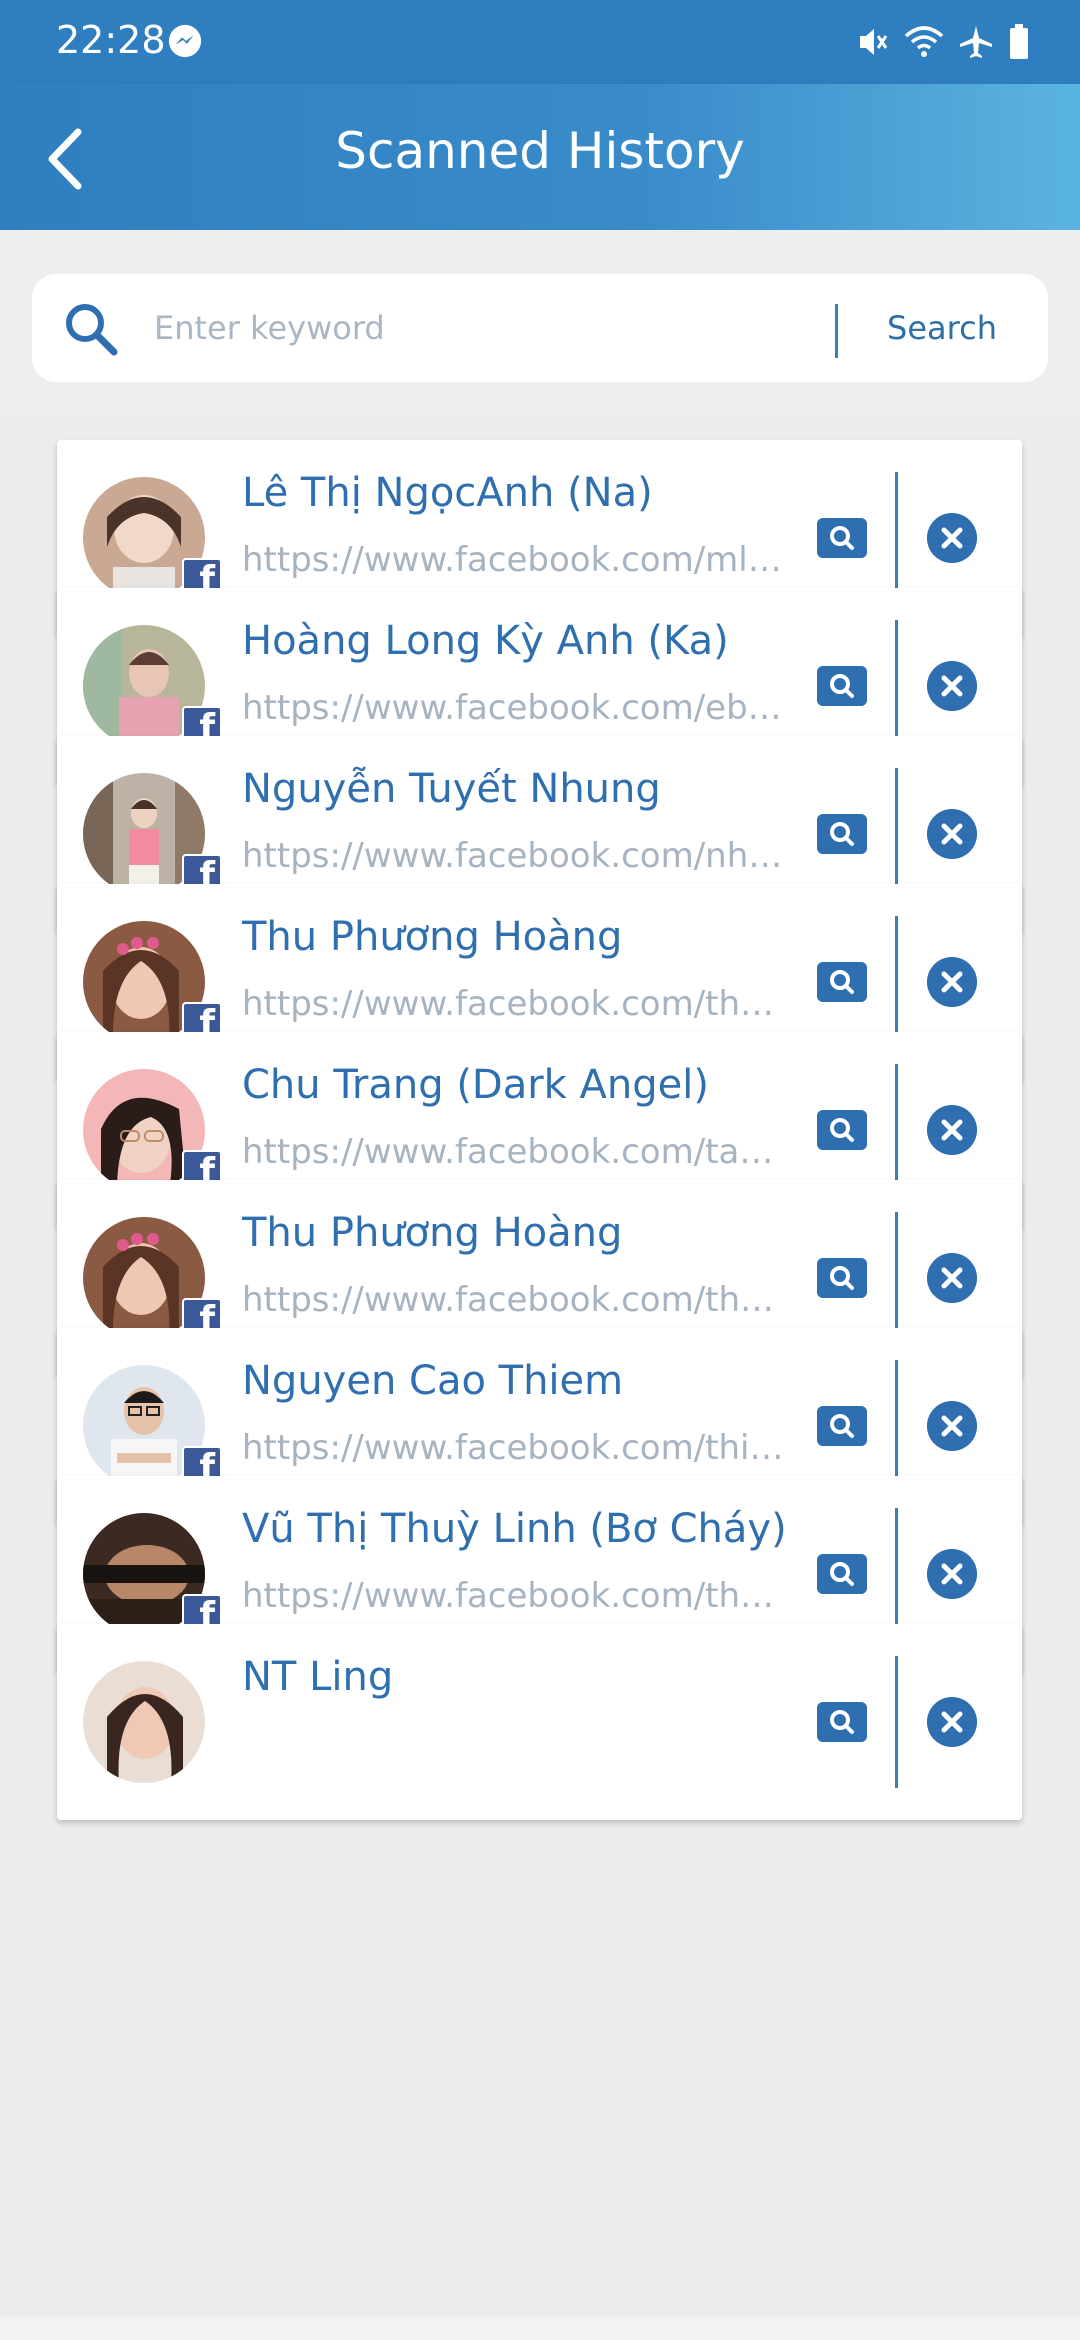 This screenshot has width=1080, height=2340. I want to click on search-area: Search, so click(540, 322).